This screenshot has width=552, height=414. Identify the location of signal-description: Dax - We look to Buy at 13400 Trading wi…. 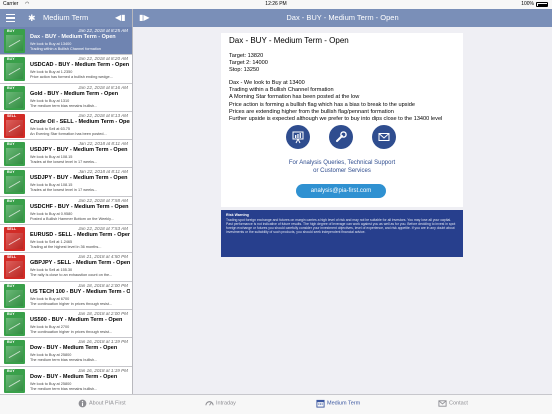
(345, 101).